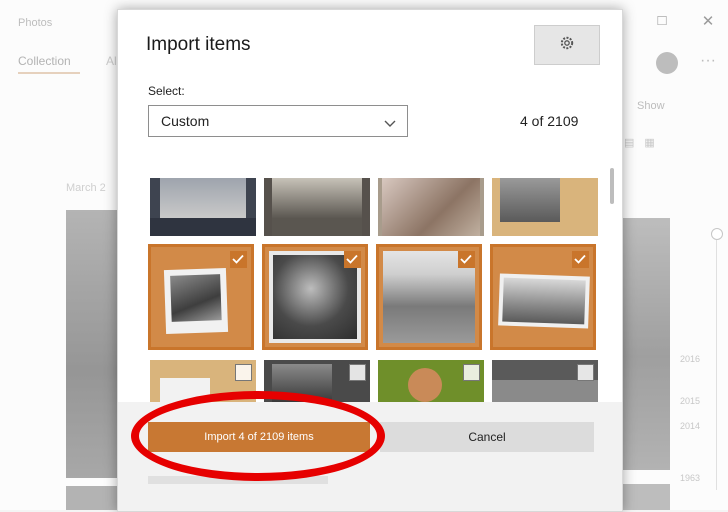  What do you see at coordinates (549, 121) in the screenshot?
I see `selected-count: 4 of 2109` at bounding box center [549, 121].